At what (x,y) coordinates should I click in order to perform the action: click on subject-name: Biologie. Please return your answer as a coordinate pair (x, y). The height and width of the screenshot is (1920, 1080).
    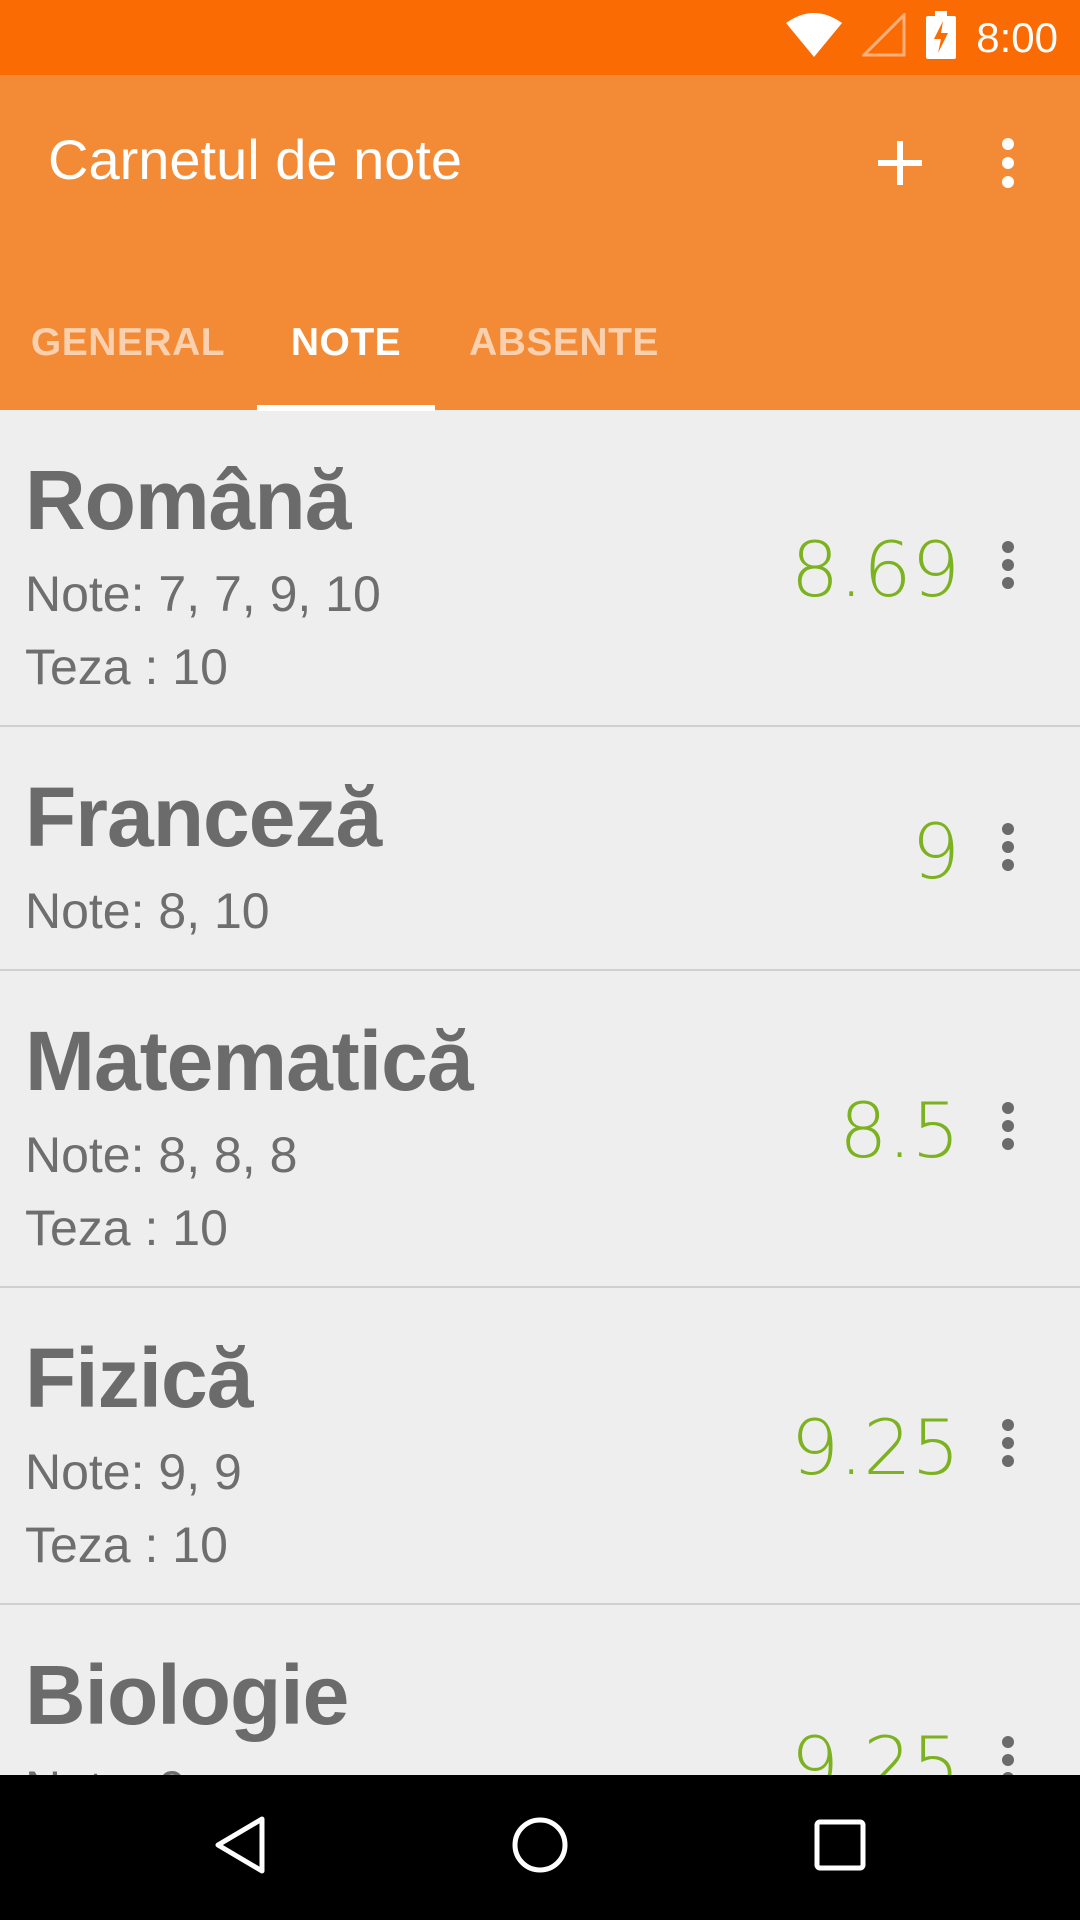
    Looking at the image, I should click on (187, 1695).